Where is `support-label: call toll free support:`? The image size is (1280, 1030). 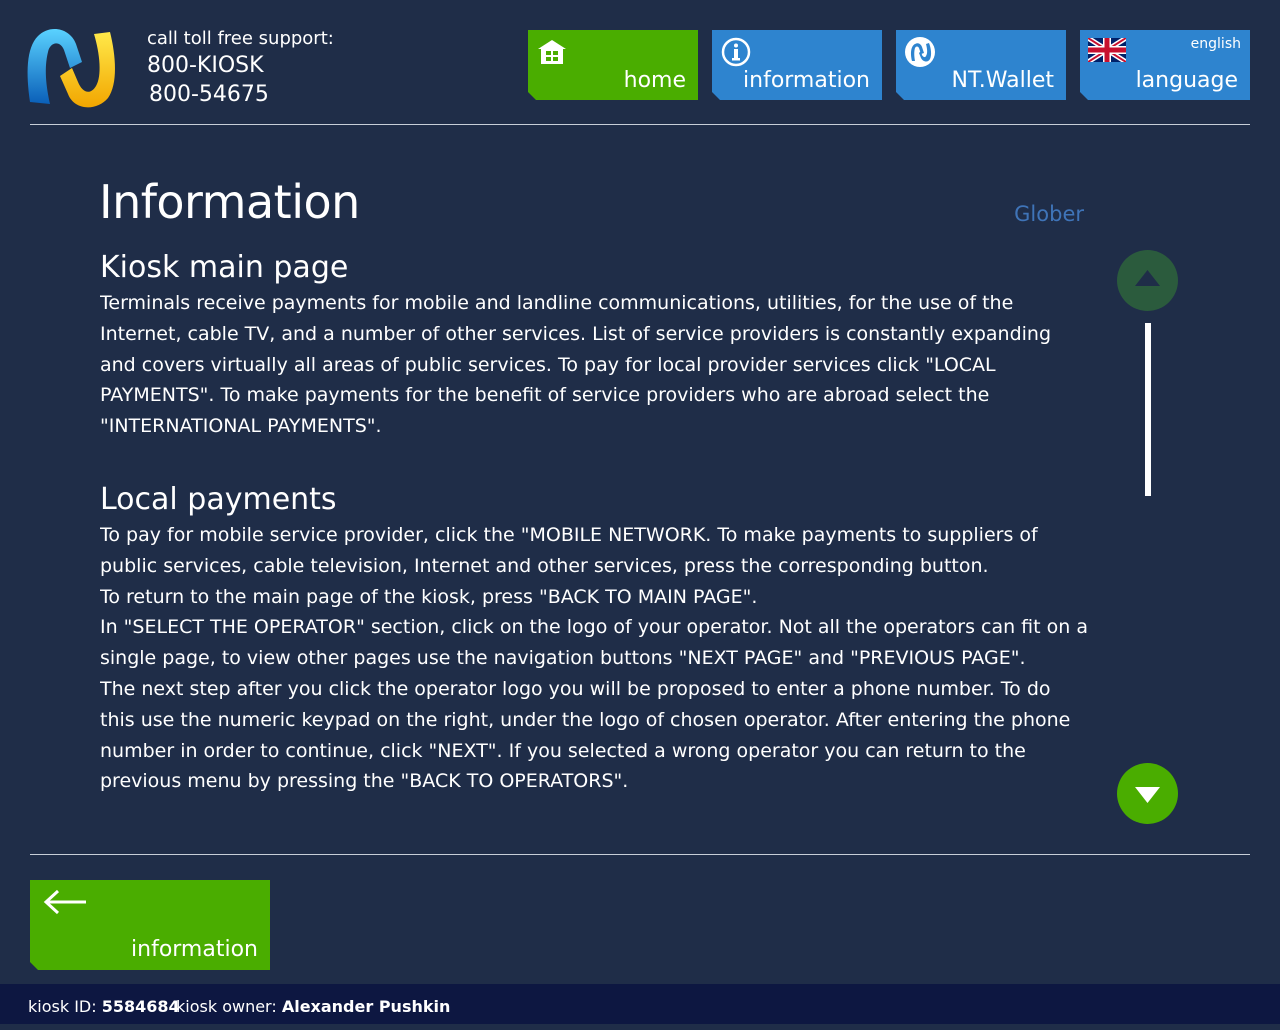
support-label: call toll free support: is located at coordinates (240, 38).